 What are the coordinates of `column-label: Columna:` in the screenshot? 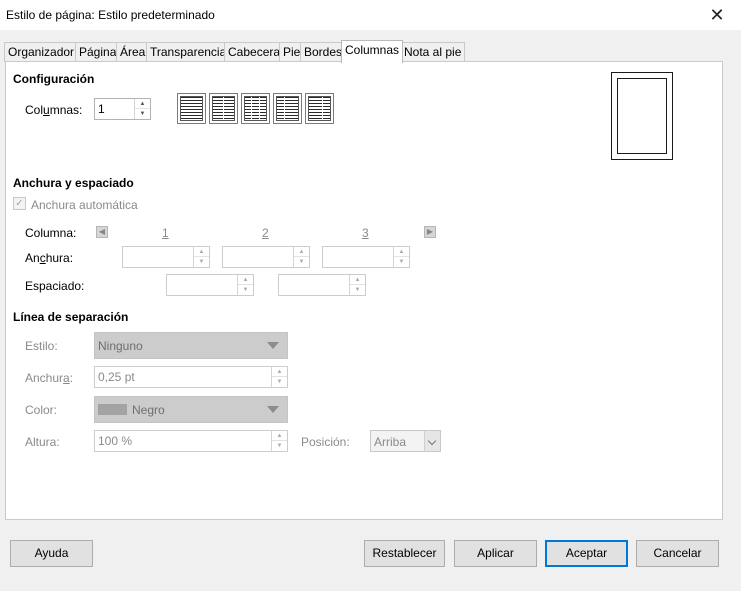 It's located at (51, 233).